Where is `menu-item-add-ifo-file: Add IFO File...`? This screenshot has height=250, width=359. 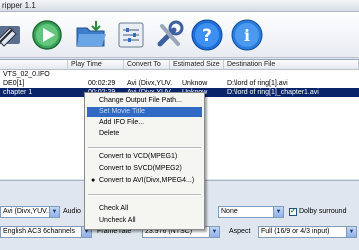
menu-item-add-ifo-file: Add IFO File... is located at coordinates (144, 123).